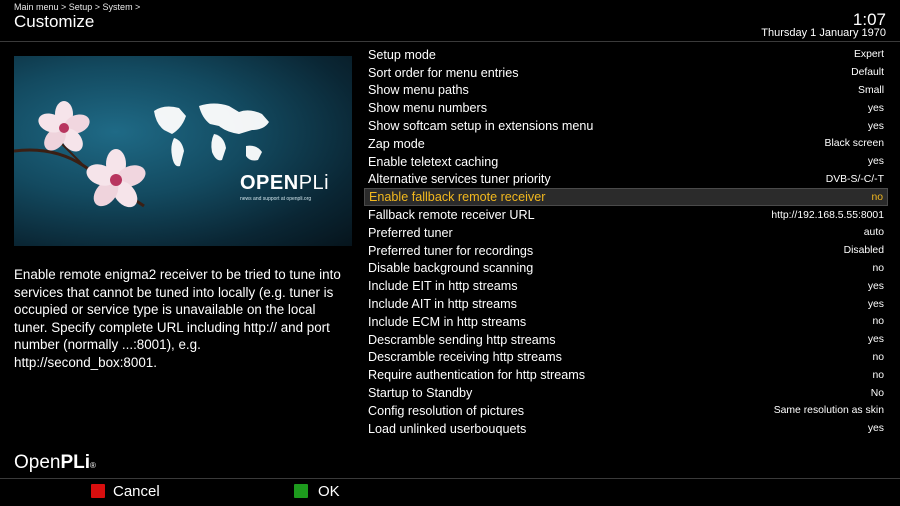 Image resolution: width=900 pixels, height=506 pixels. What do you see at coordinates (457, 197) in the screenshot?
I see `config-label: Enable fallback remote receiver` at bounding box center [457, 197].